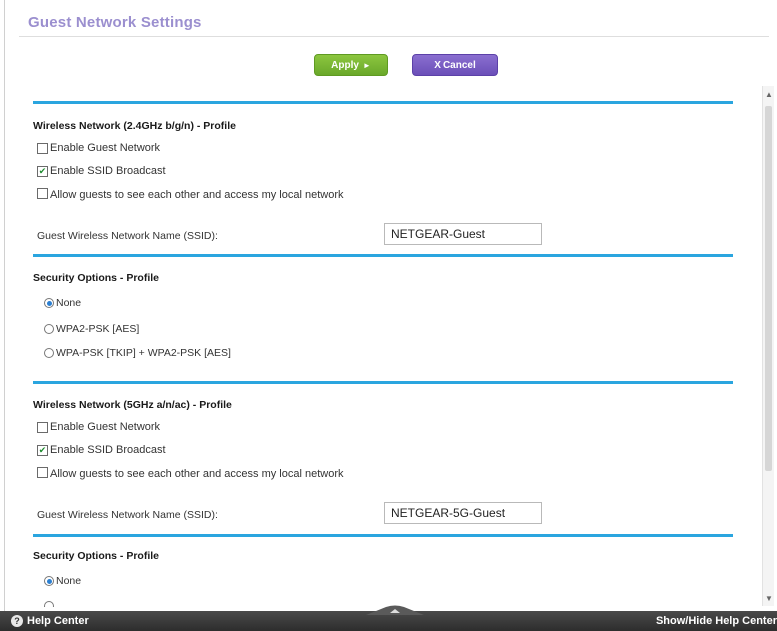  Describe the element at coordinates (394, 36) in the screenshot. I see `title-divider` at that location.